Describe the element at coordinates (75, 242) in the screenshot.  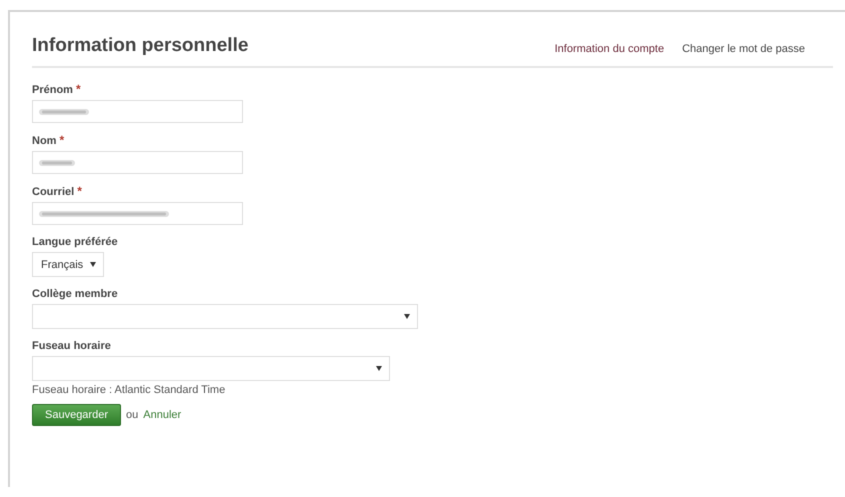
I see `field-label: Langue préférée` at that location.